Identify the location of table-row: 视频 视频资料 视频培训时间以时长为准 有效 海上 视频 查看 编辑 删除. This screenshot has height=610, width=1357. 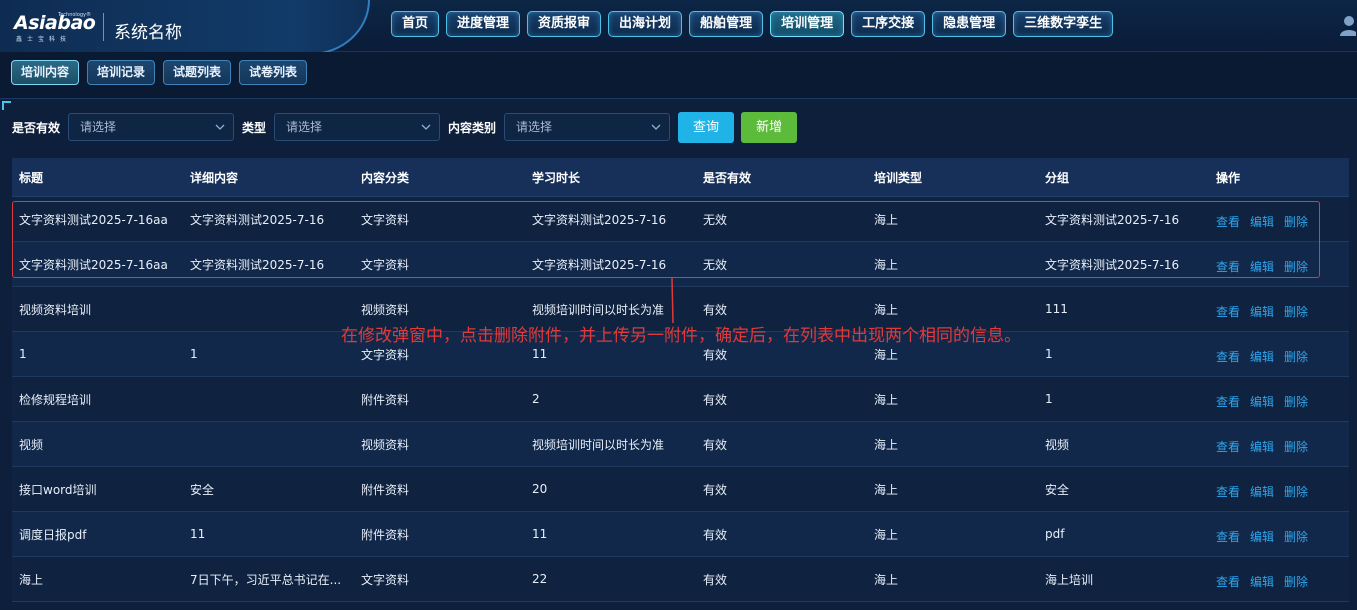
(680, 444).